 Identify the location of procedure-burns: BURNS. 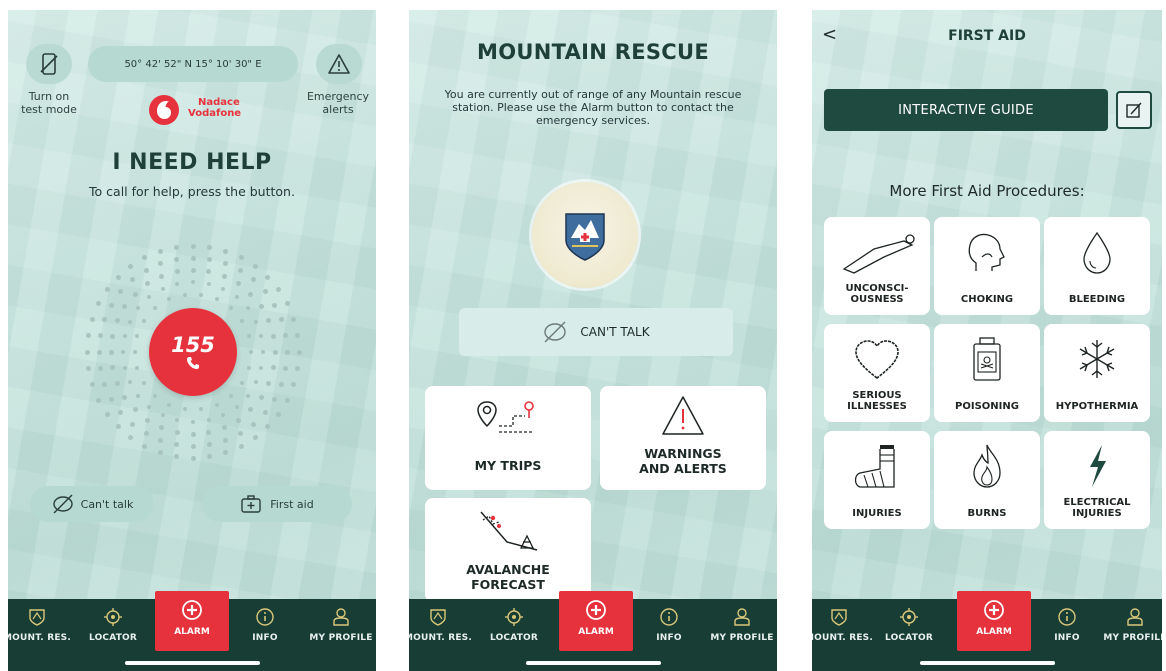
(987, 480).